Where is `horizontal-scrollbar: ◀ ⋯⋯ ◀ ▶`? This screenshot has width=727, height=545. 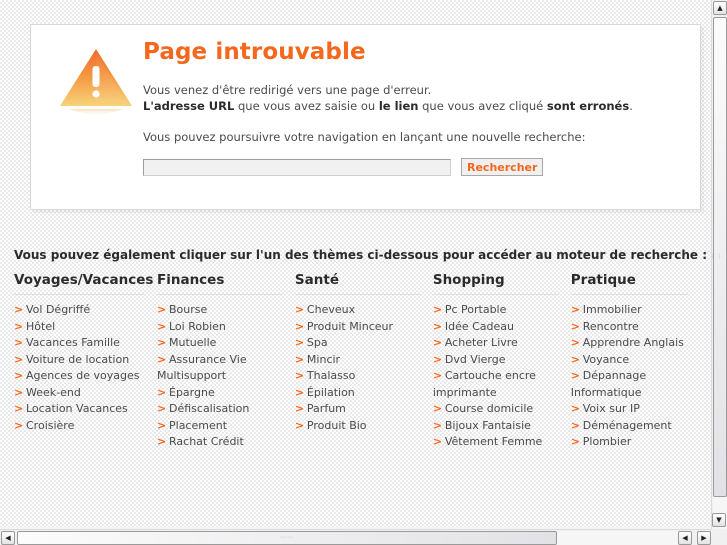 horizontal-scrollbar: ◀ ⋯⋯ ◀ ▶ is located at coordinates (363, 537).